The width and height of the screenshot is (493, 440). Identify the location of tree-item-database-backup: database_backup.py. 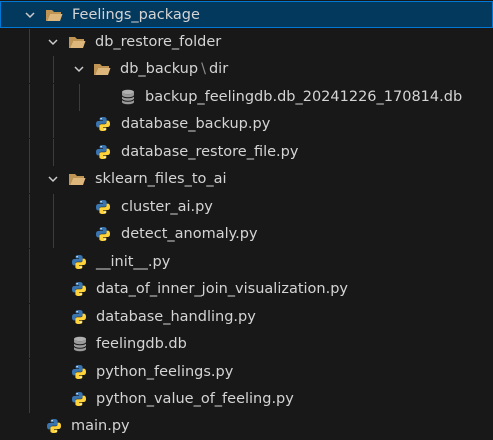
(246, 124).